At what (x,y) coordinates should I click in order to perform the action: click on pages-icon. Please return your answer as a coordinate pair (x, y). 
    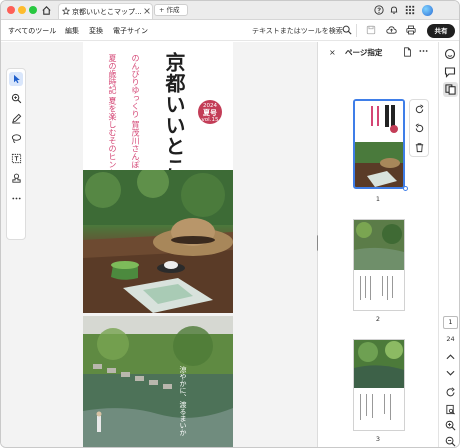
    Looking at the image, I should click on (450, 89).